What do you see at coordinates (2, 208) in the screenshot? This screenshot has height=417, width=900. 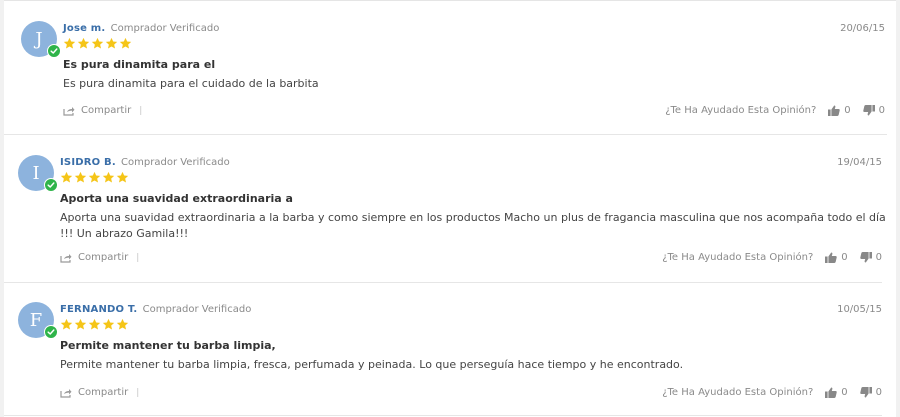 I see `page-left-edge` at bounding box center [2, 208].